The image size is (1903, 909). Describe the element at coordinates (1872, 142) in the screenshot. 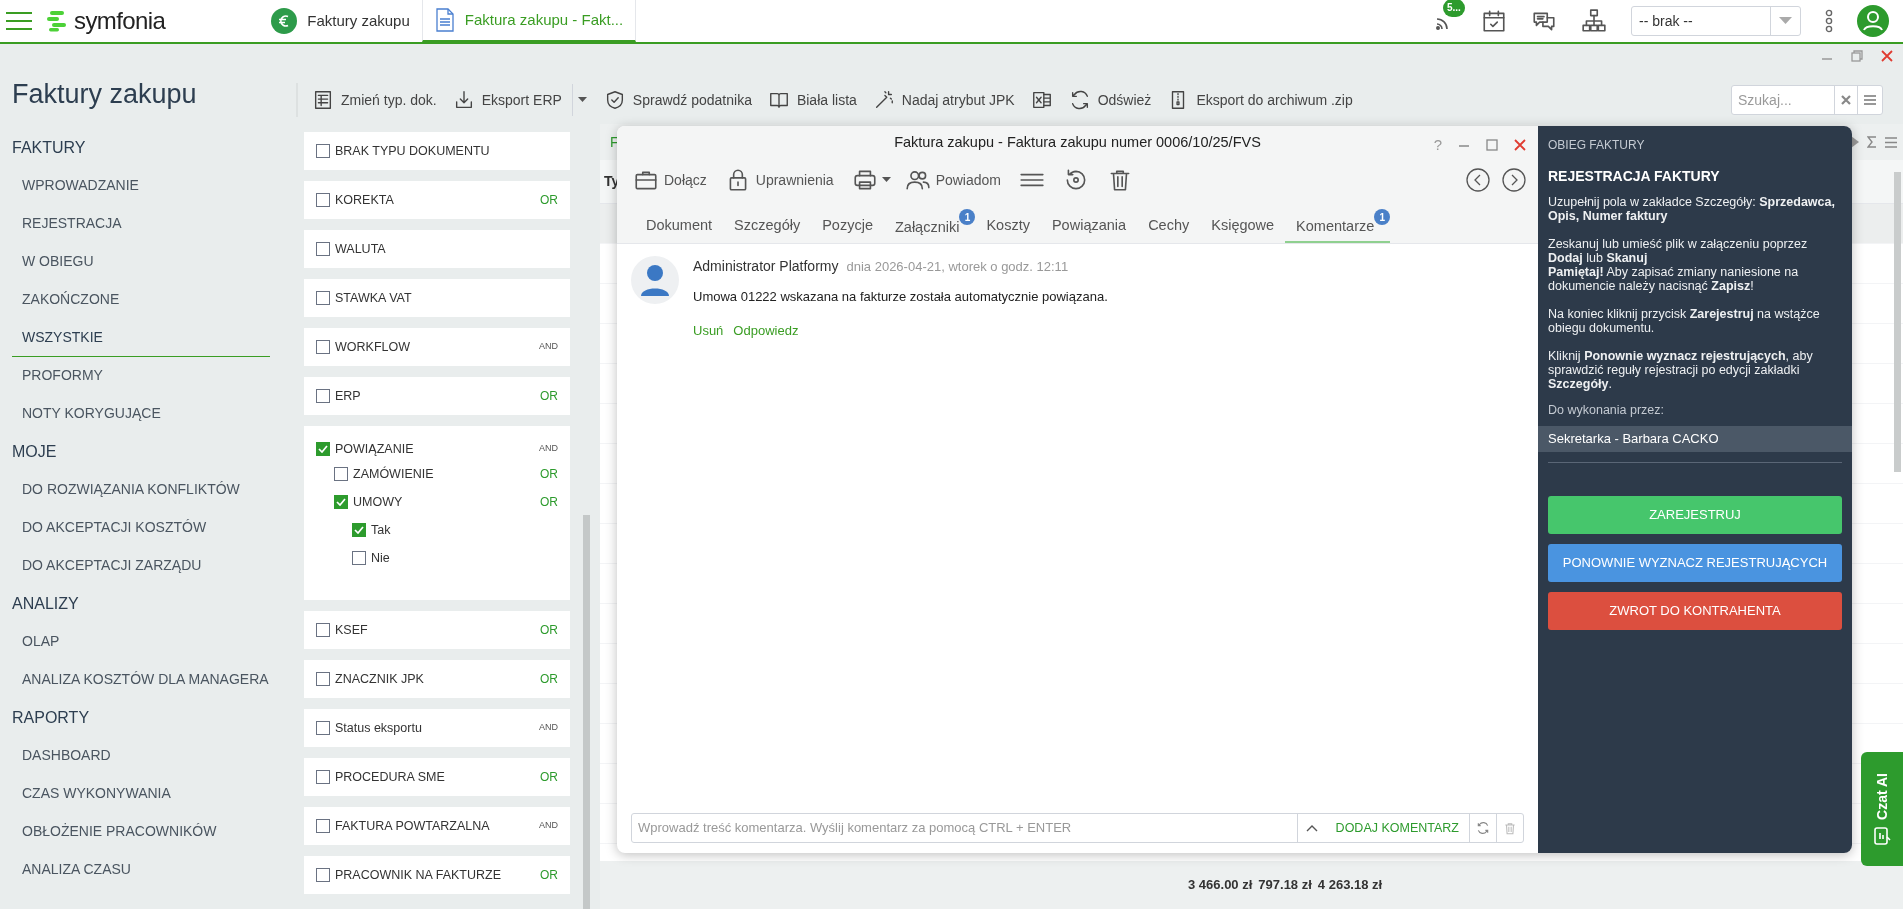

I see `sum-icon` at that location.